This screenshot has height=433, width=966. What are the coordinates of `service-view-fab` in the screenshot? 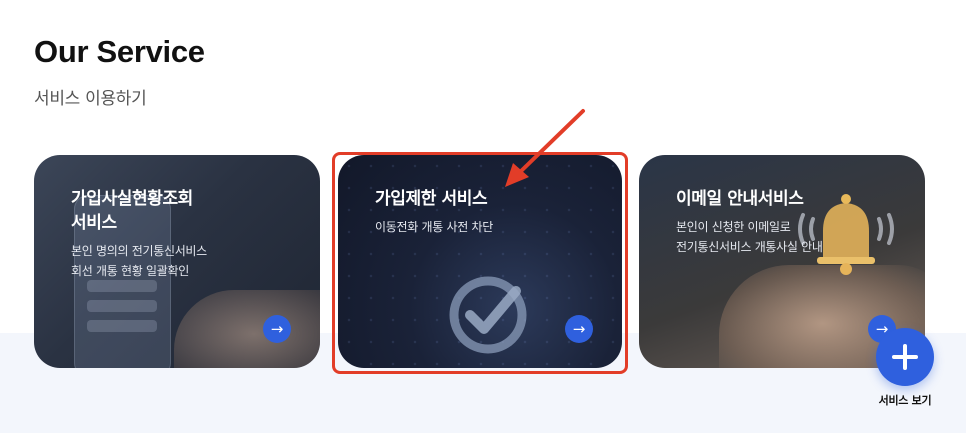 It's located at (905, 357).